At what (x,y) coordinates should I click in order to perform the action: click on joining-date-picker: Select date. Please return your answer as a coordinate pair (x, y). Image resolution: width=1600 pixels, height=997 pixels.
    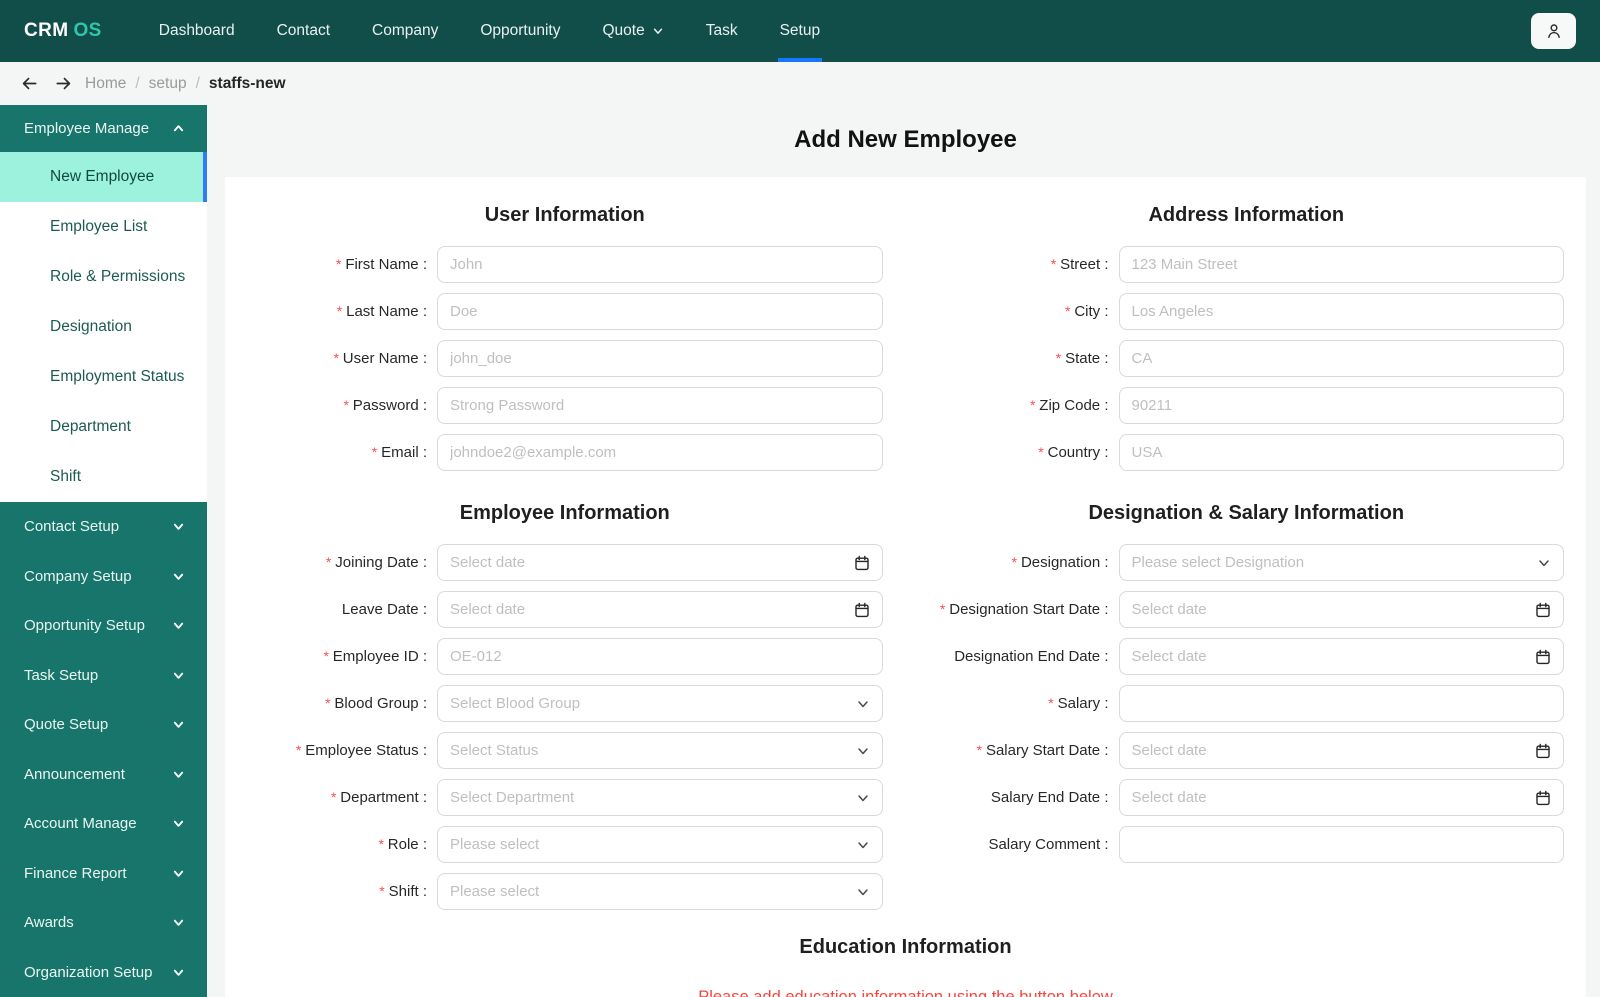
    Looking at the image, I should click on (660, 562).